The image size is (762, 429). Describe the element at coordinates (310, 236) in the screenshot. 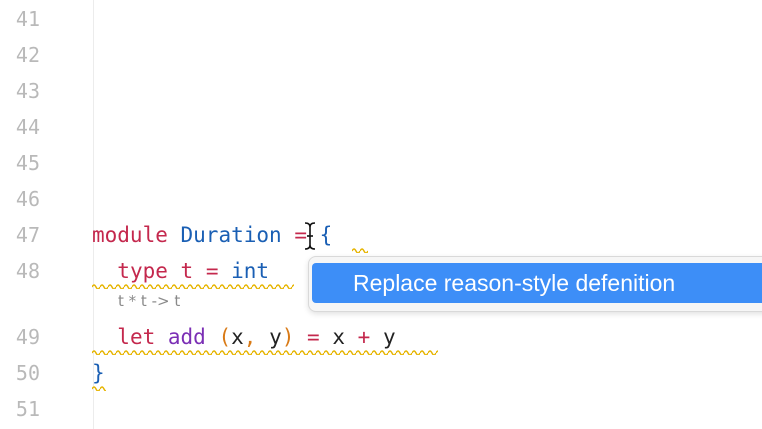

I see `text-cursor-icon` at that location.